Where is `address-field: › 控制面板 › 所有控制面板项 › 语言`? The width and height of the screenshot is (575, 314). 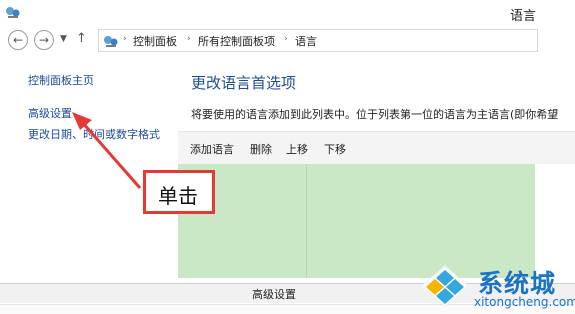 address-field: › 控制面板 › 所有控制面板项 › 语言 is located at coordinates (318, 40).